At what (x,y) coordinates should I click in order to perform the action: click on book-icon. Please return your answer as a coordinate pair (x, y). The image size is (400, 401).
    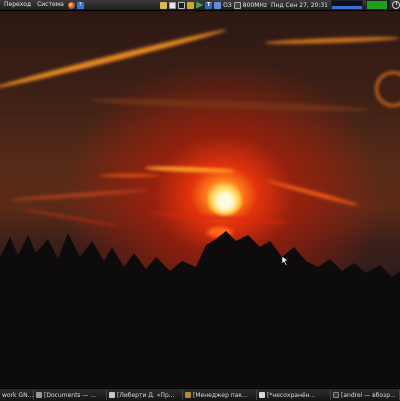
    Looking at the image, I should click on (191, 5).